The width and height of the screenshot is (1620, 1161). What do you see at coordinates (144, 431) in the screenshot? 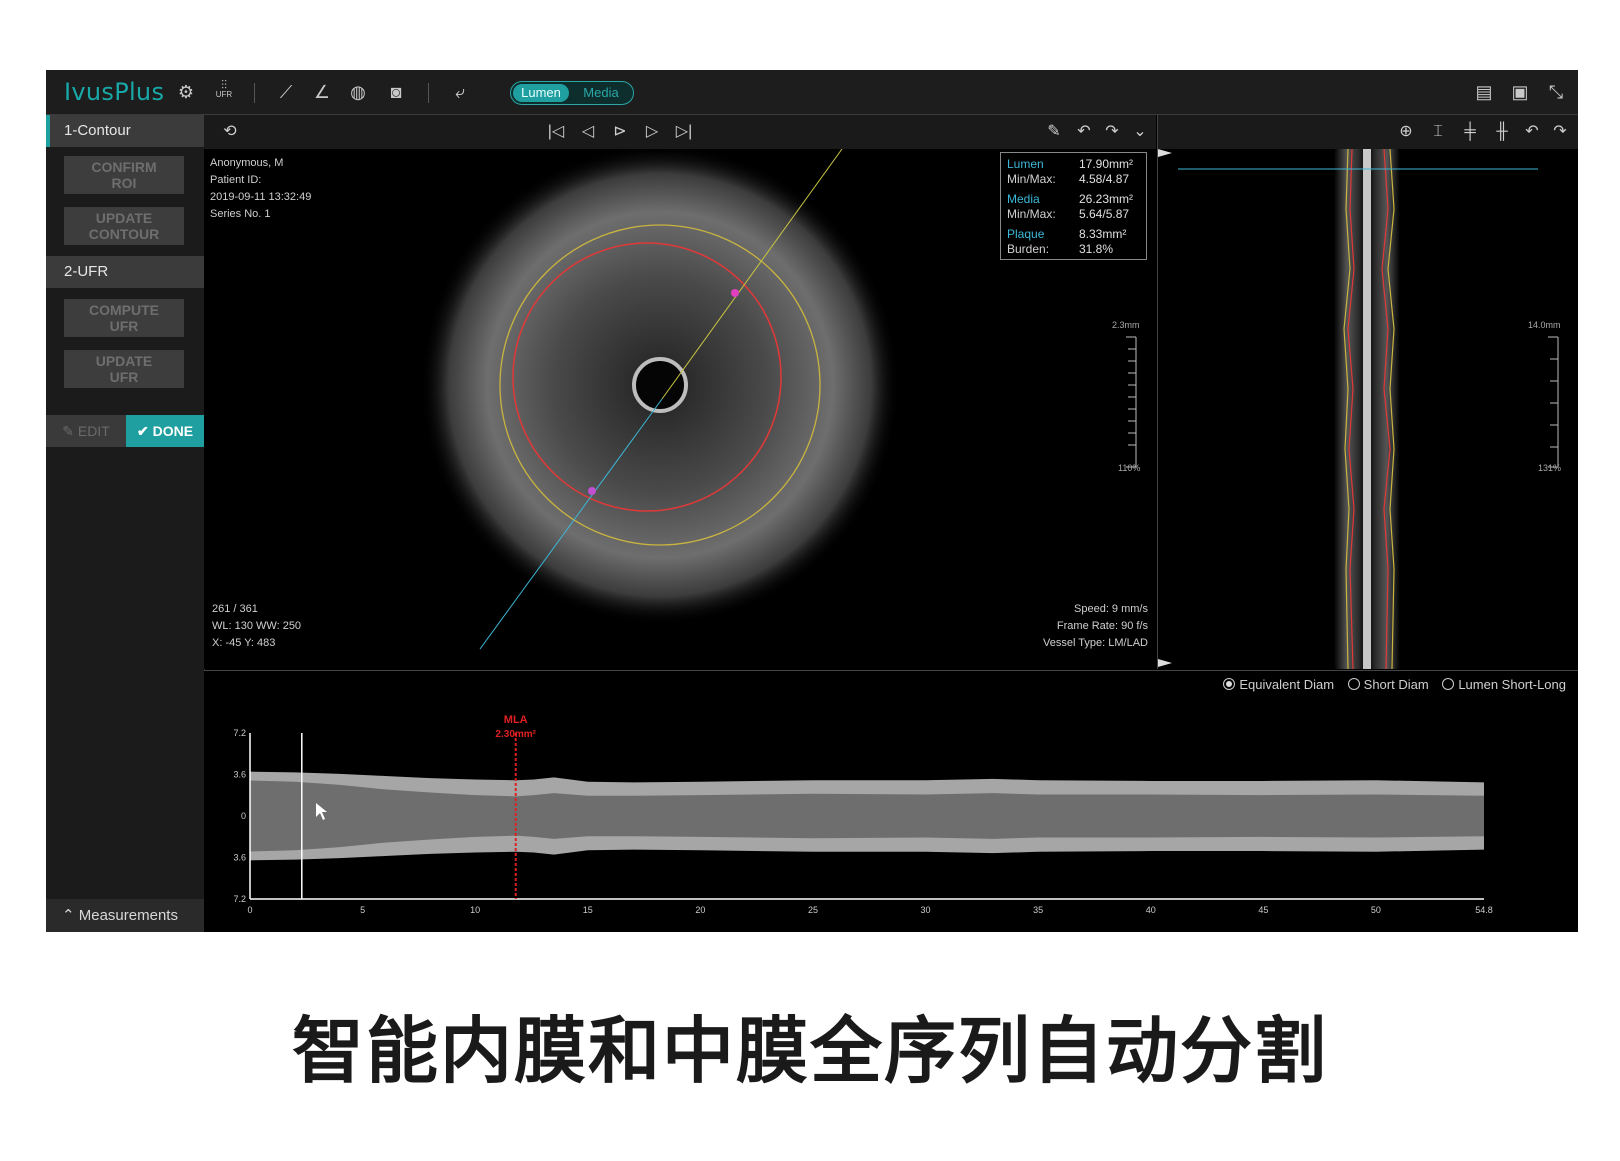
I see `check-icon: ✔` at bounding box center [144, 431].